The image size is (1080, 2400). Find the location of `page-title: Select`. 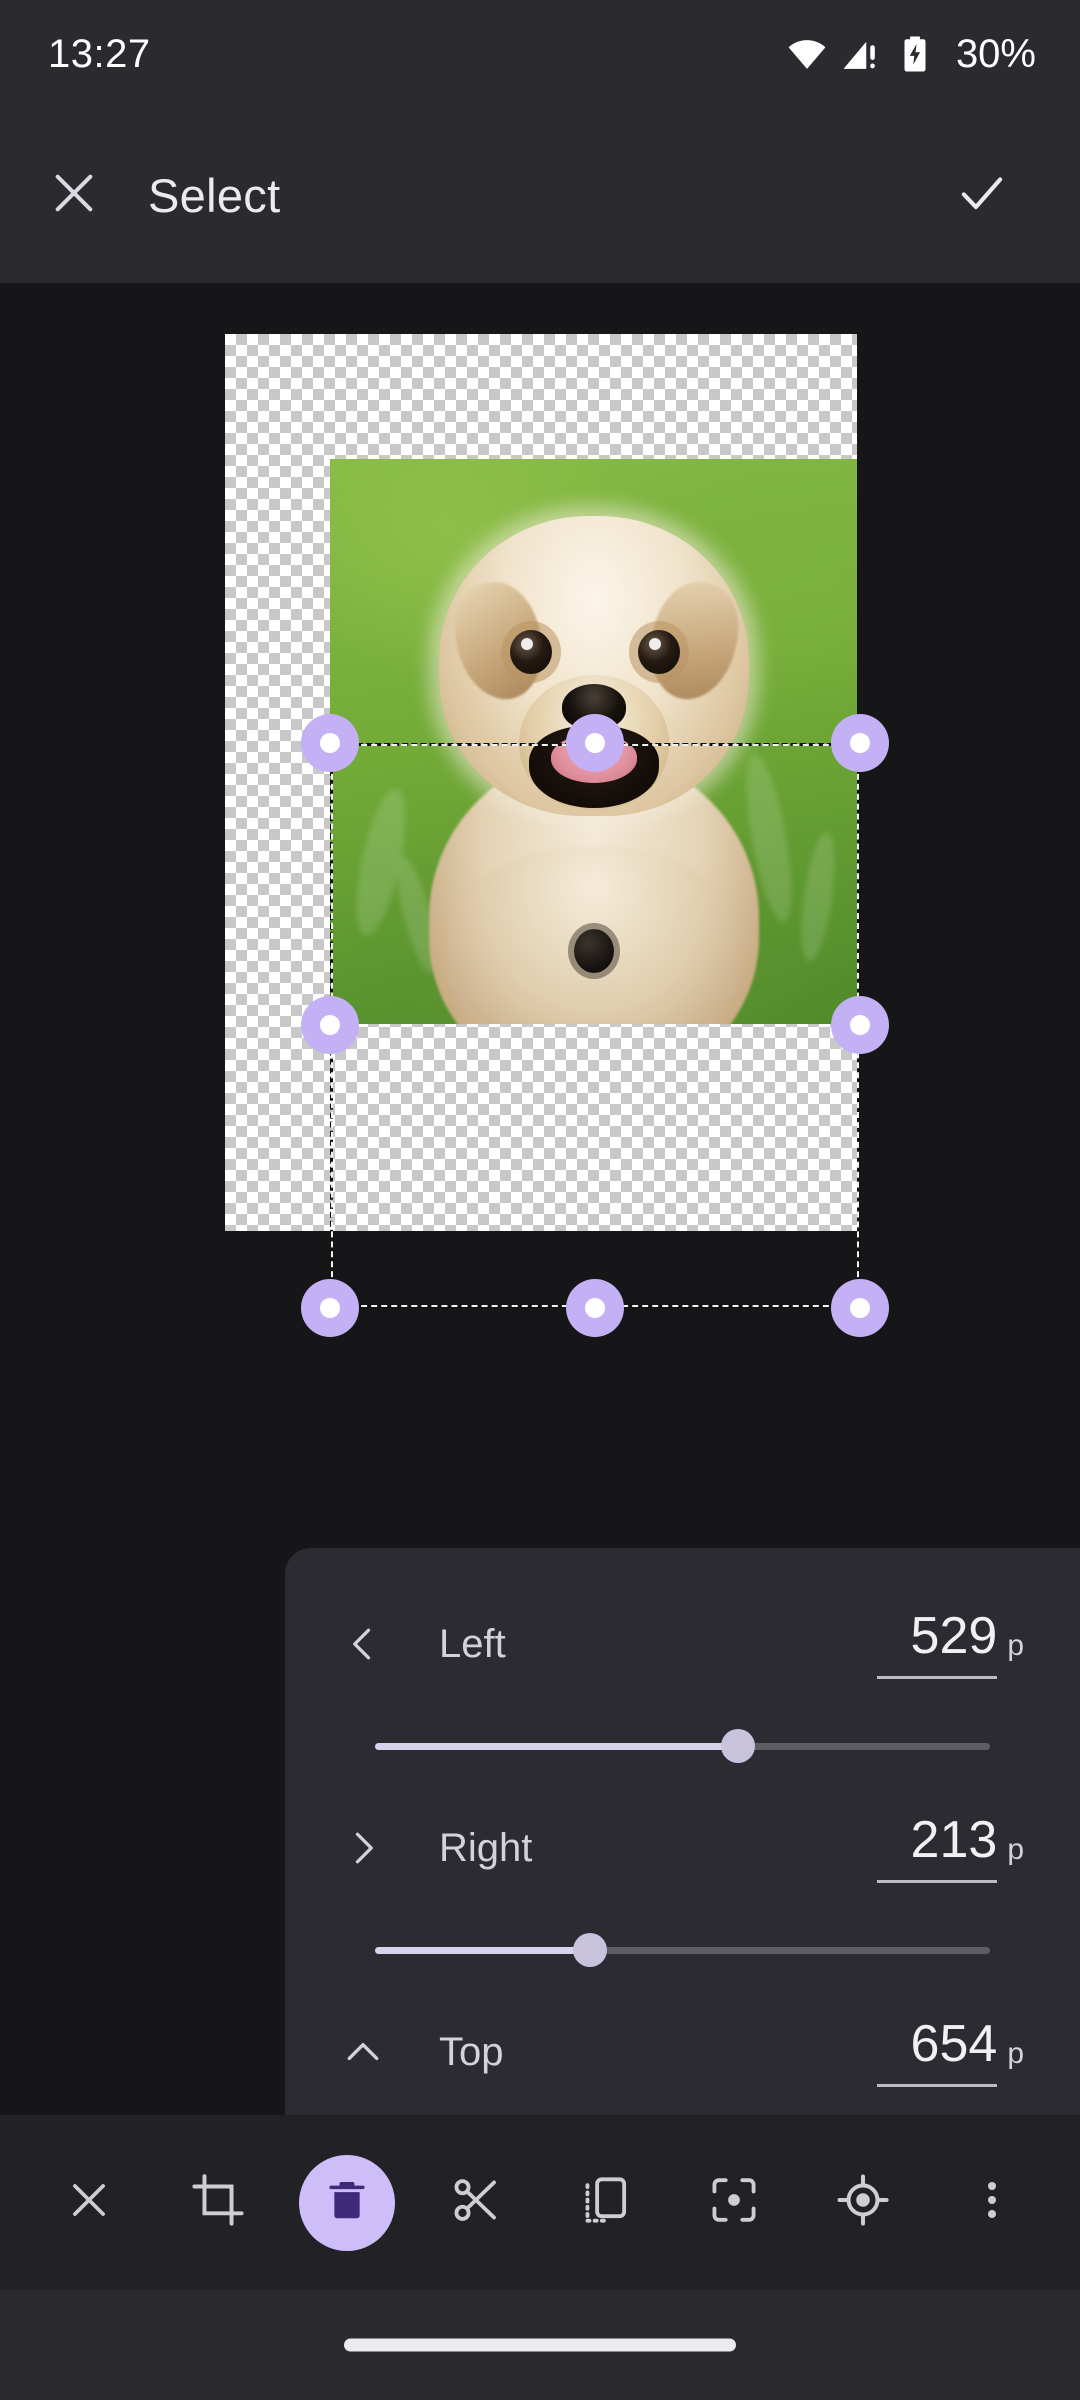

page-title: Select is located at coordinates (214, 195).